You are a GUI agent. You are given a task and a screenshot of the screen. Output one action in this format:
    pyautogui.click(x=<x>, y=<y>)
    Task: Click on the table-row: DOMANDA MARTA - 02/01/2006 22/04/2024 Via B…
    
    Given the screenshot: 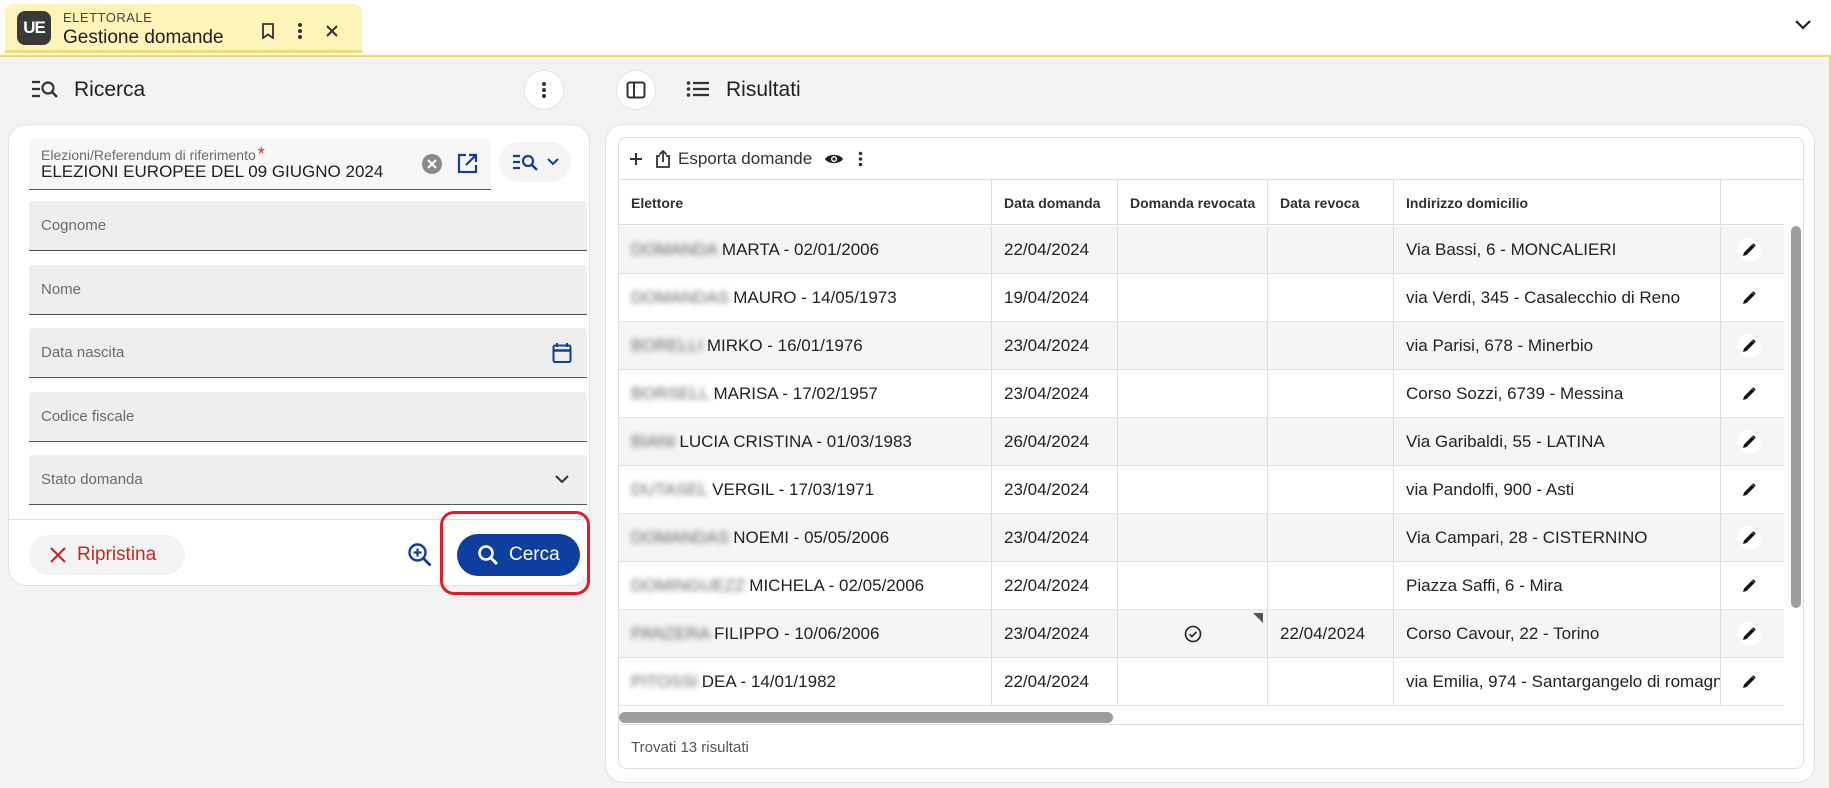 What is the action you would take?
    pyautogui.click(x=1201, y=250)
    